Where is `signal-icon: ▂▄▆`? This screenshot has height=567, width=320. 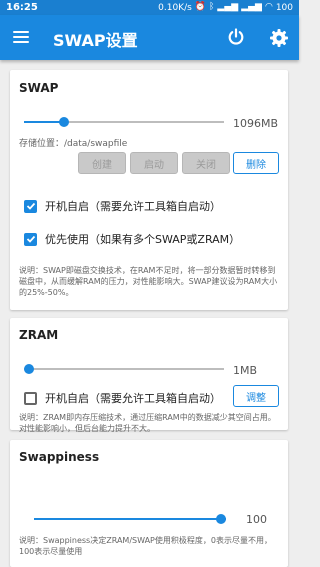
signal-icon: ▂▄▆ is located at coordinates (228, 7).